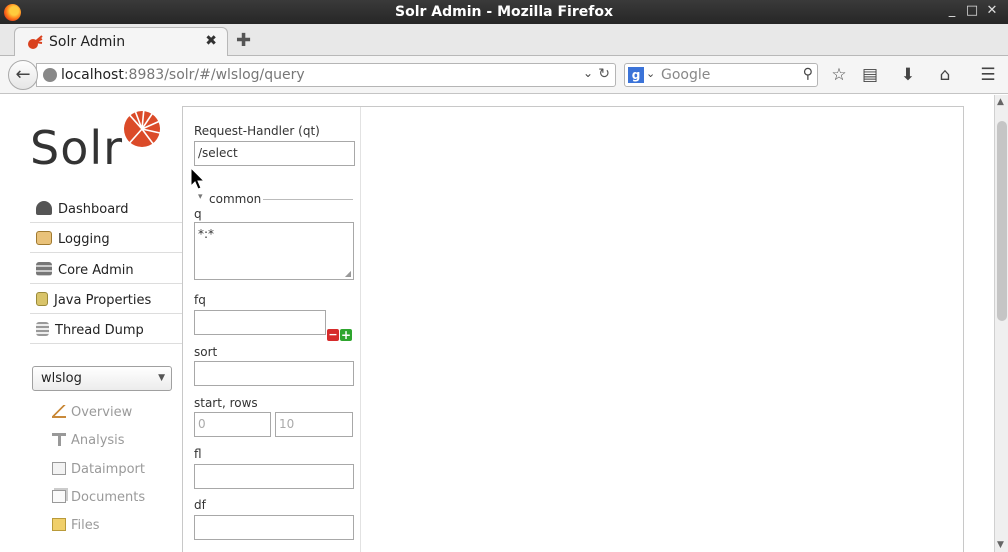 The width and height of the screenshot is (1008, 552). Describe the element at coordinates (650, 73) in the screenshot. I see `engine-dropdown-icon: ⌄` at that location.